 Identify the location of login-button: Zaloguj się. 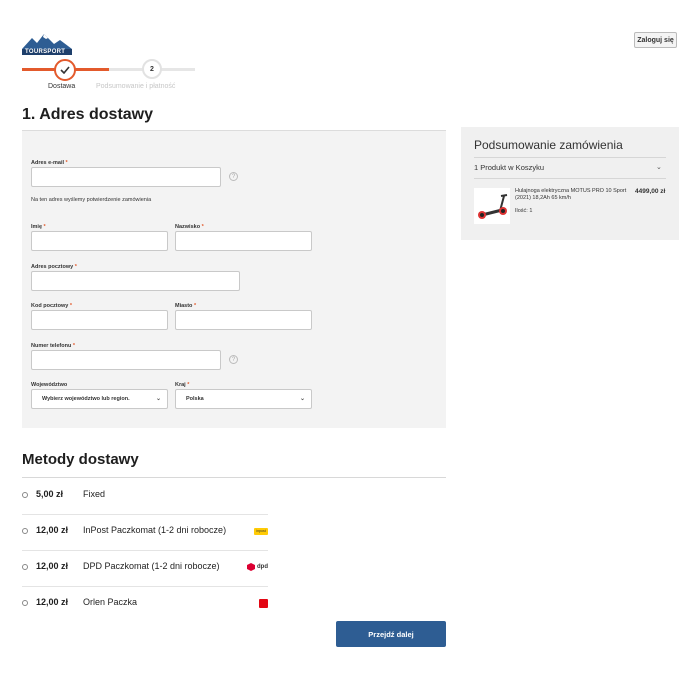
(655, 40).